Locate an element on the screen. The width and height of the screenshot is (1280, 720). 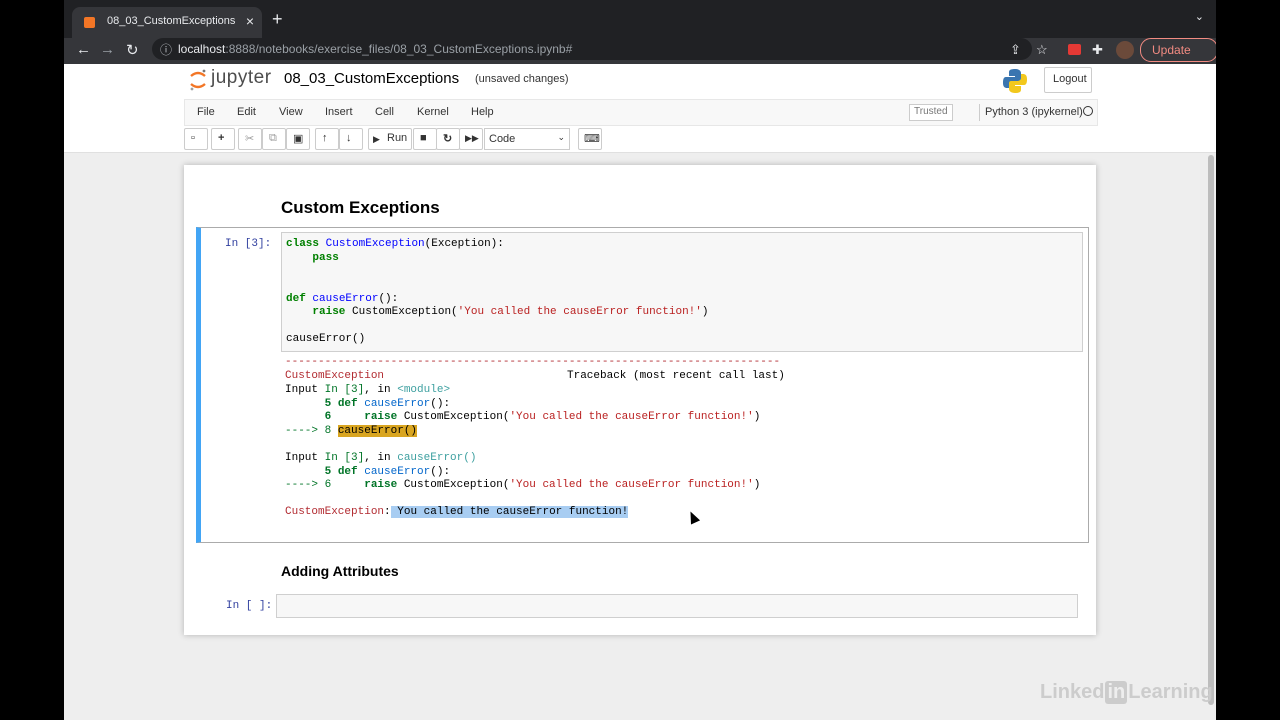
save-status: (unsaved changes) is located at coordinates (522, 79).